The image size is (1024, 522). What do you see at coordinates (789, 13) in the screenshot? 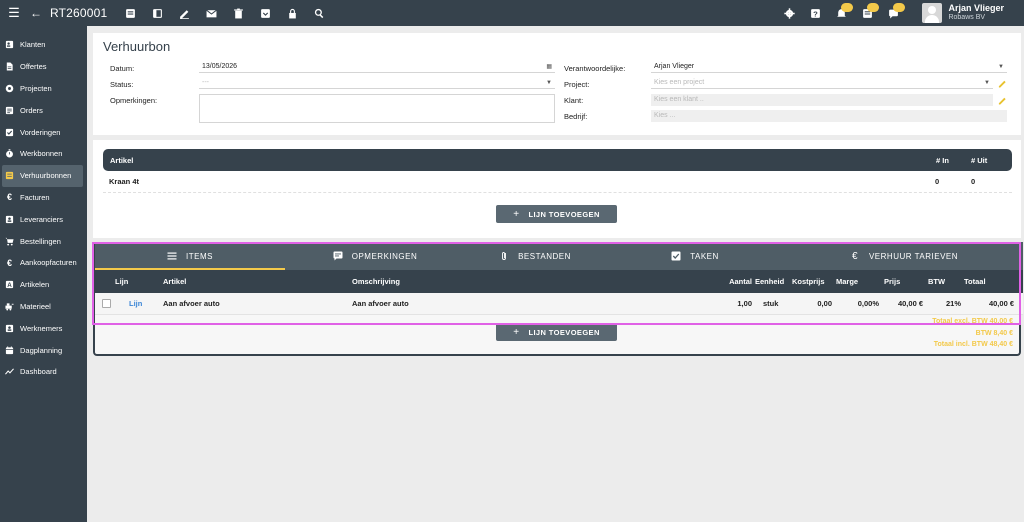
I see `settings-icon` at bounding box center [789, 13].